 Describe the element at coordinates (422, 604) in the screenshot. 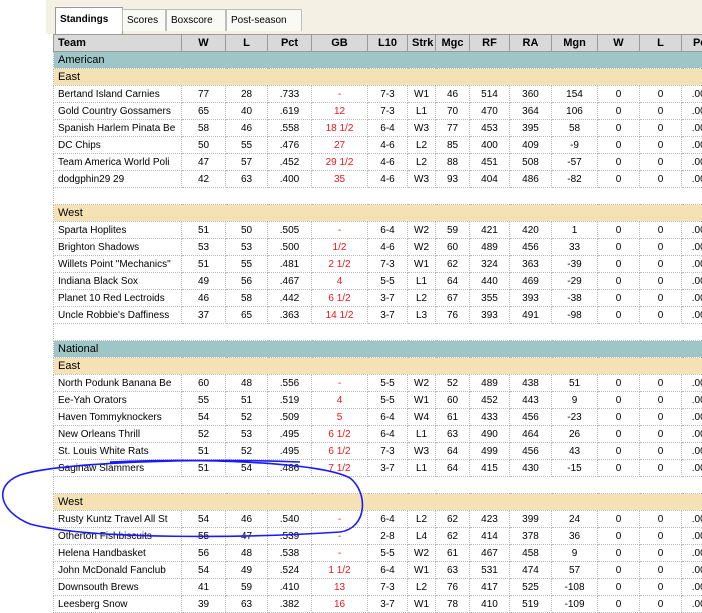

I see `stat-cell: W1` at that location.